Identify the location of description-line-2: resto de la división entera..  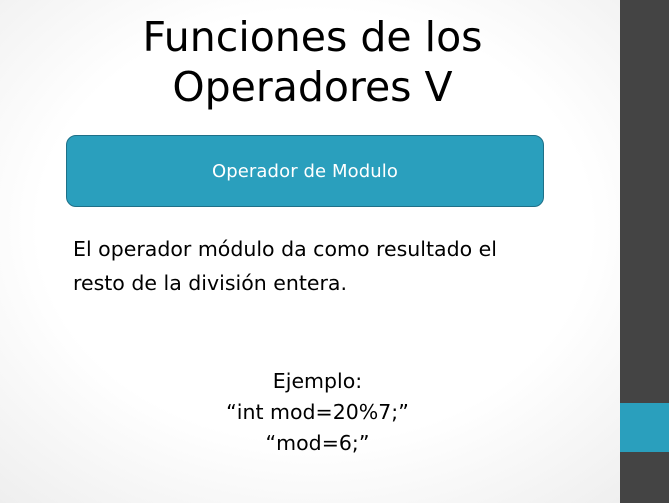
(210, 283).